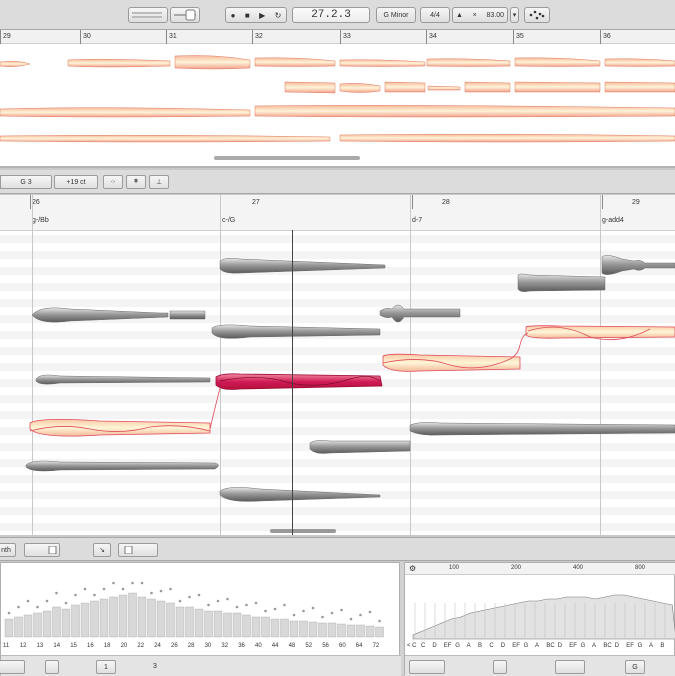 The height and width of the screenshot is (676, 675). Describe the element at coordinates (42, 550) in the screenshot. I see `link-buttons` at that location.